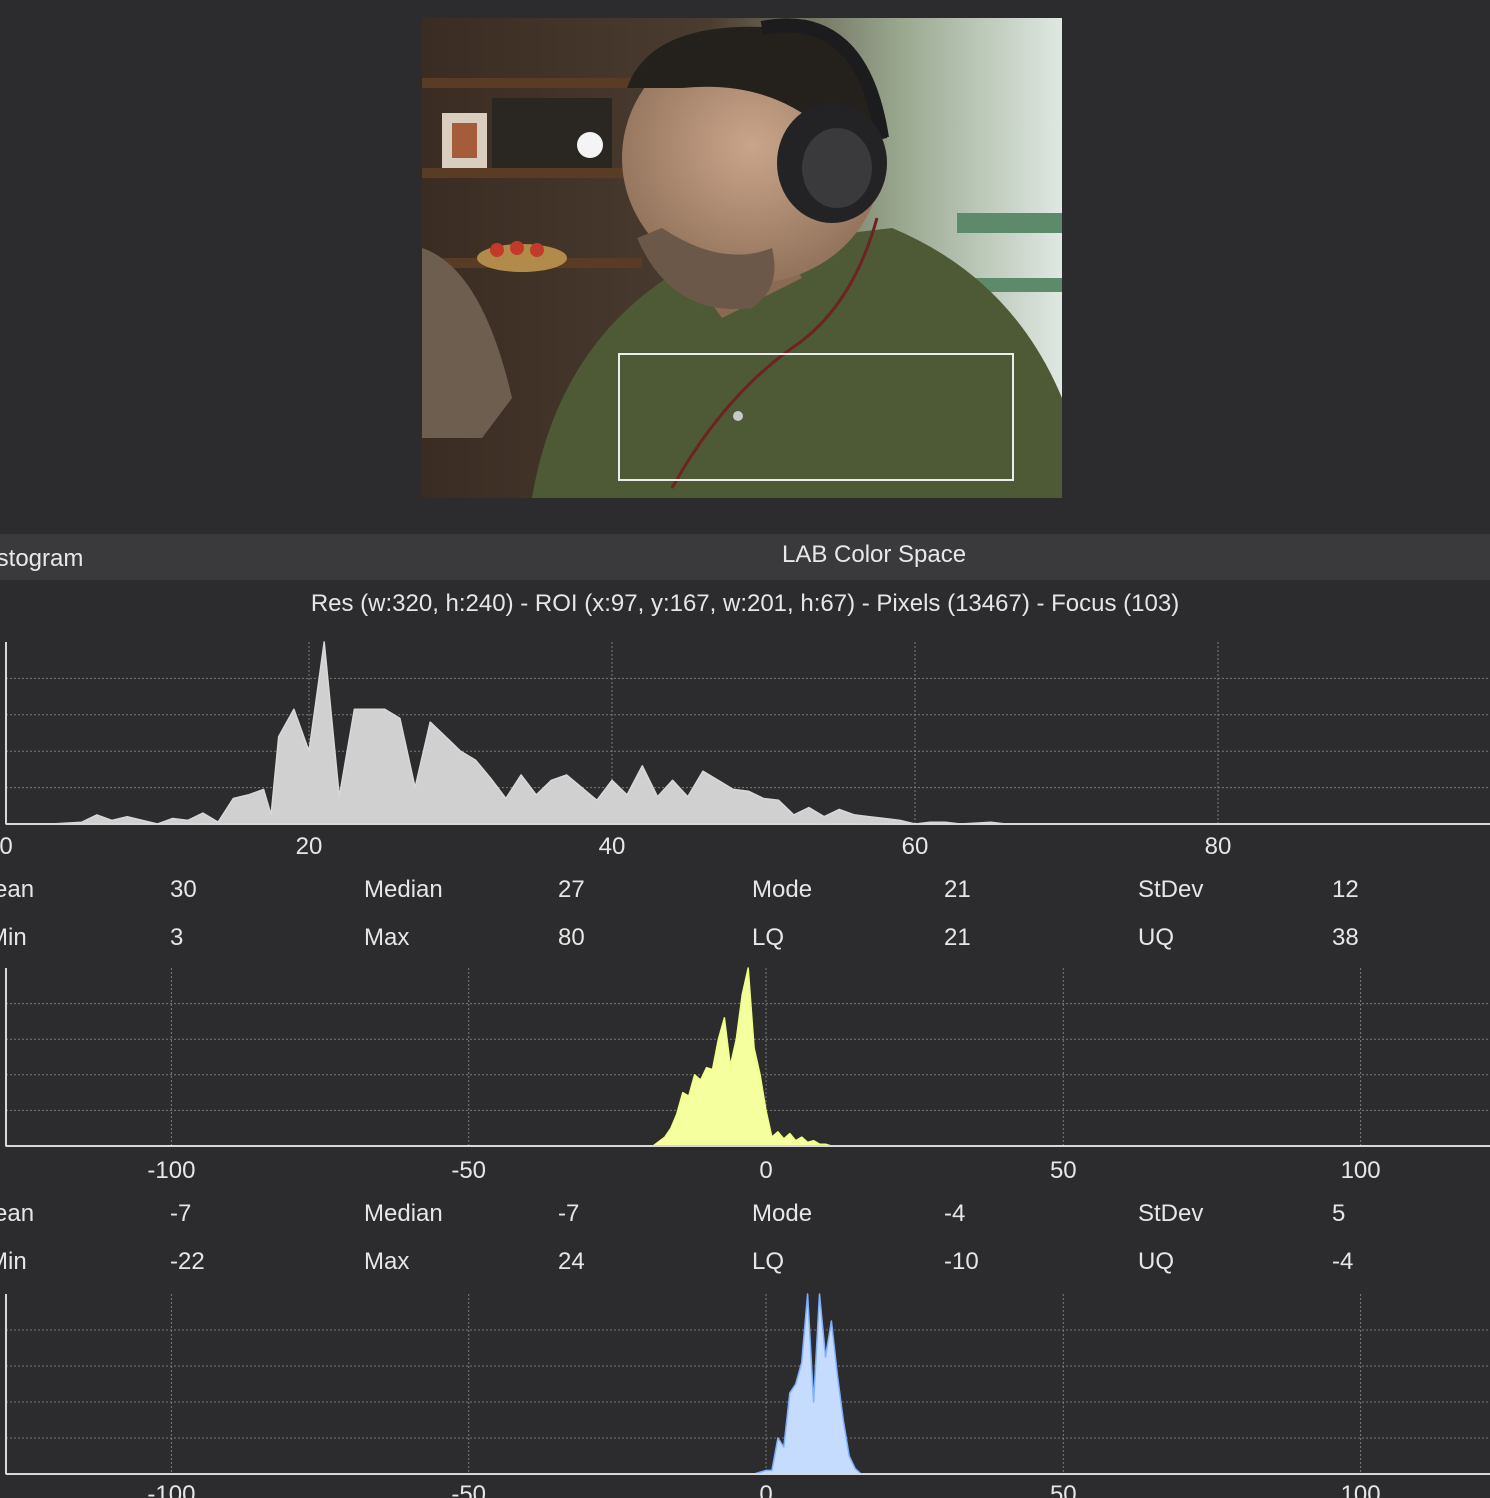  Describe the element at coordinates (1218, 846) in the screenshot. I see `x-tick-label: 80` at that location.